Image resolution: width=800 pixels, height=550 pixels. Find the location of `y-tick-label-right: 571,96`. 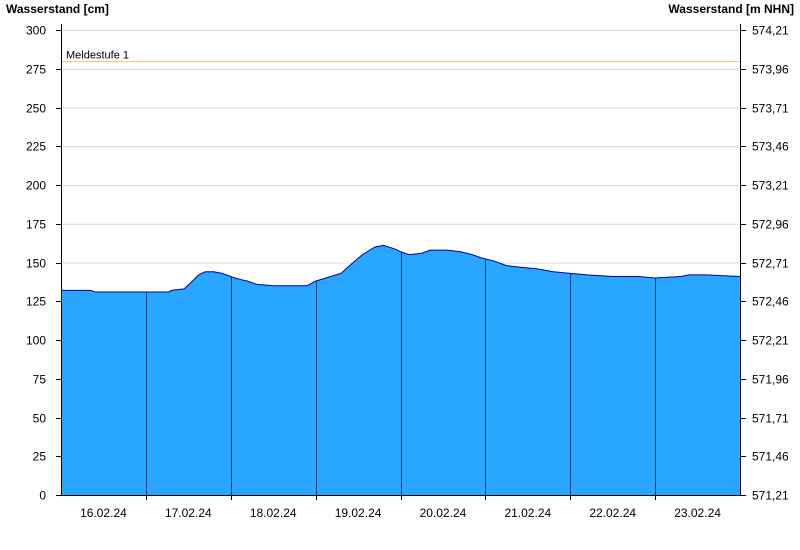

y-tick-label-right: 571,96 is located at coordinates (770, 380).